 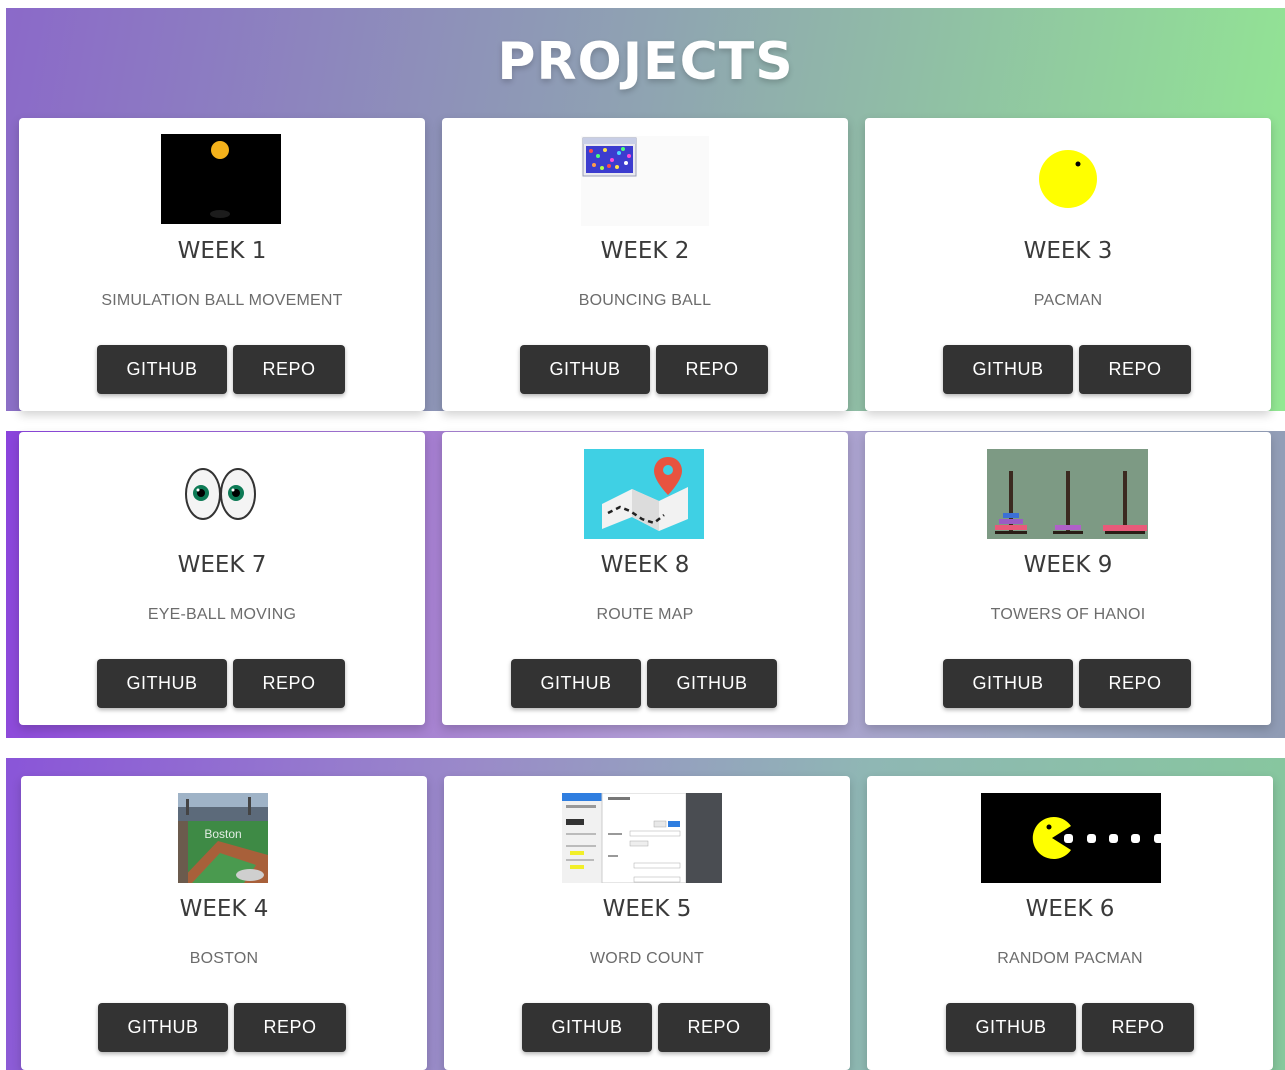 I want to click on project-card-week-3: WEEK 3 PACMAN GITHUB REPO, so click(x=1068, y=264).